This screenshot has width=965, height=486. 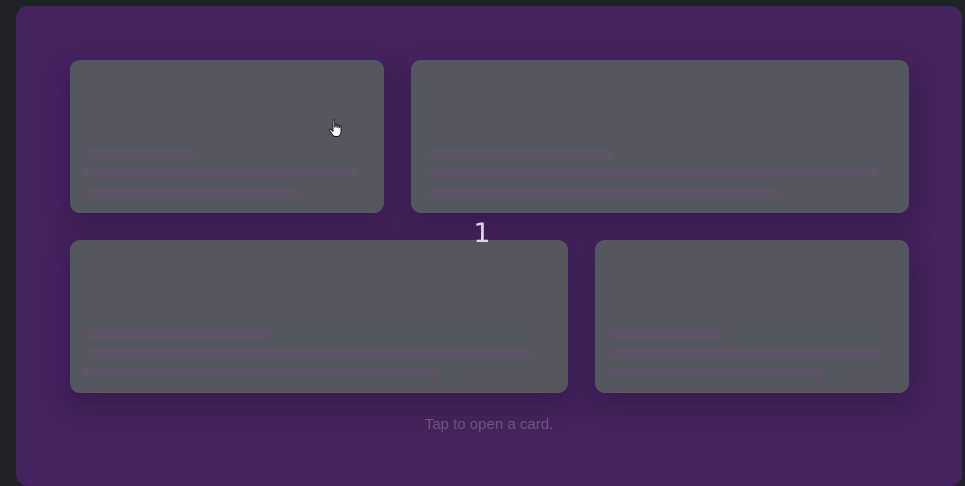 I want to click on hint-text: Tap to open a card., so click(x=489, y=424).